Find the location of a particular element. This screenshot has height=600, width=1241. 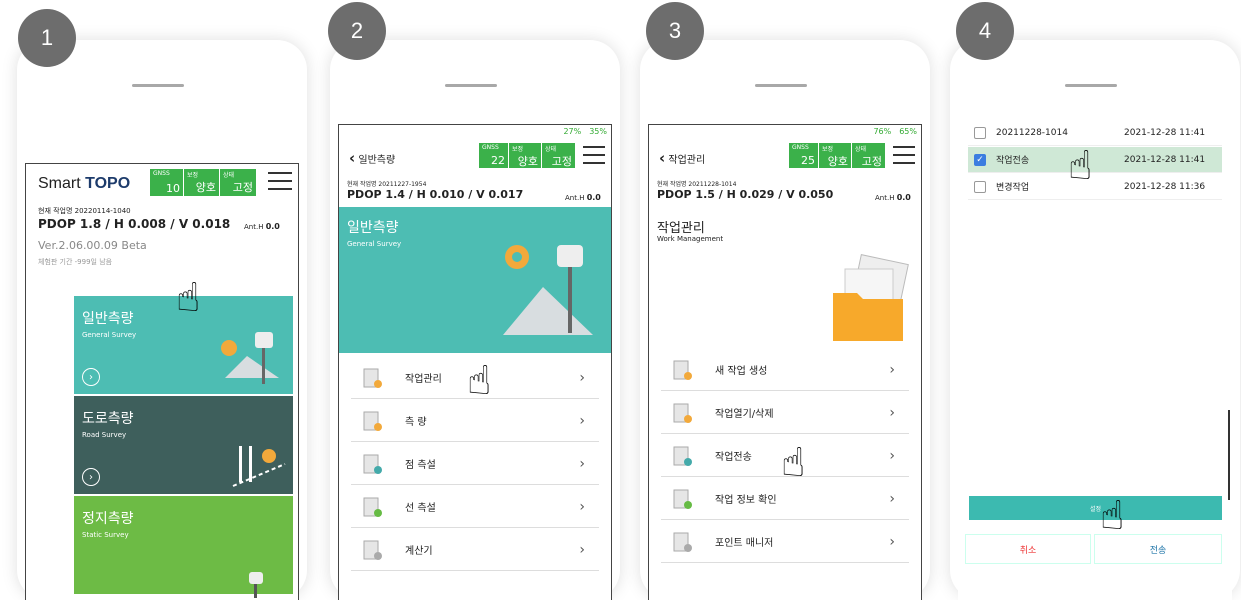

setting-button: 설정 is located at coordinates (1095, 508).